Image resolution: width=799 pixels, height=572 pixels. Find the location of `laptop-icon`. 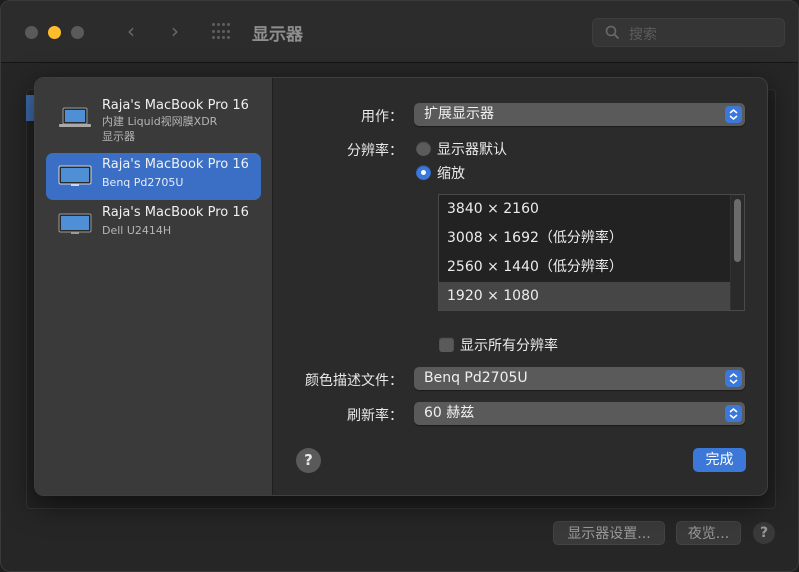

laptop-icon is located at coordinates (75, 117).